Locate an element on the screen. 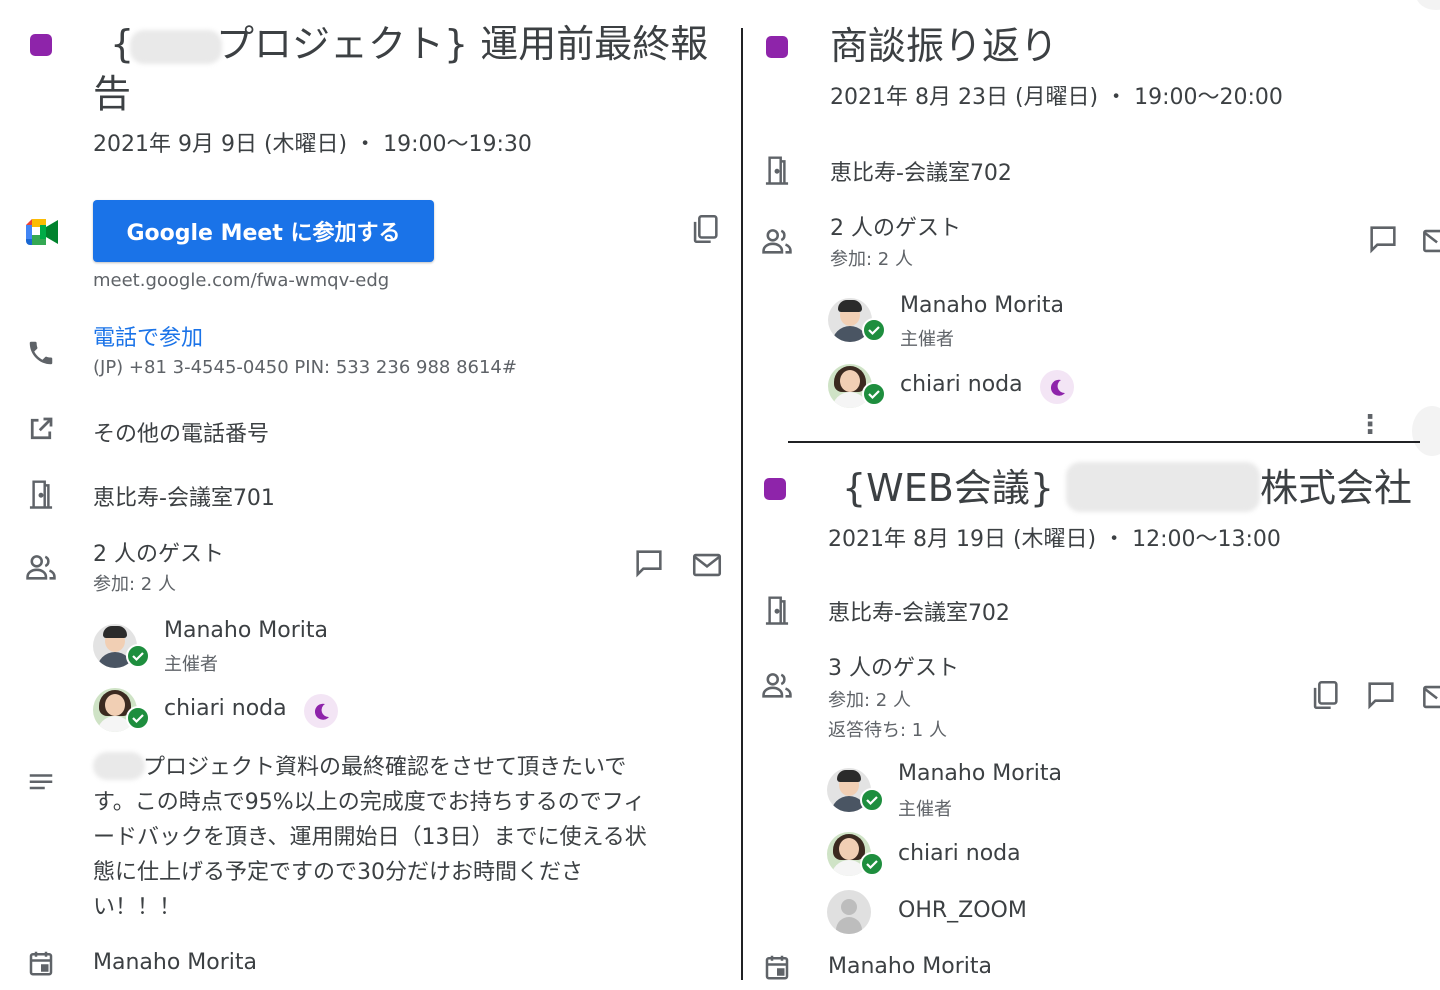 This screenshot has width=1440, height=990. description-line: す。この時点で95%以上の完成度でお持ちするのでフィ is located at coordinates (369, 802).